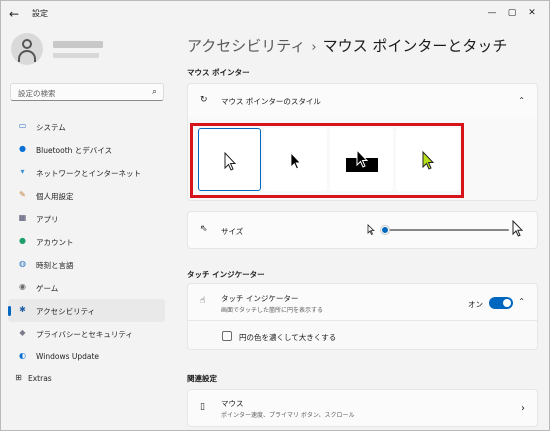 Image resolution: width=550 pixels, height=431 pixels. Describe the element at coordinates (371, 230) in the screenshot. I see `small-cursor-icon` at that location.